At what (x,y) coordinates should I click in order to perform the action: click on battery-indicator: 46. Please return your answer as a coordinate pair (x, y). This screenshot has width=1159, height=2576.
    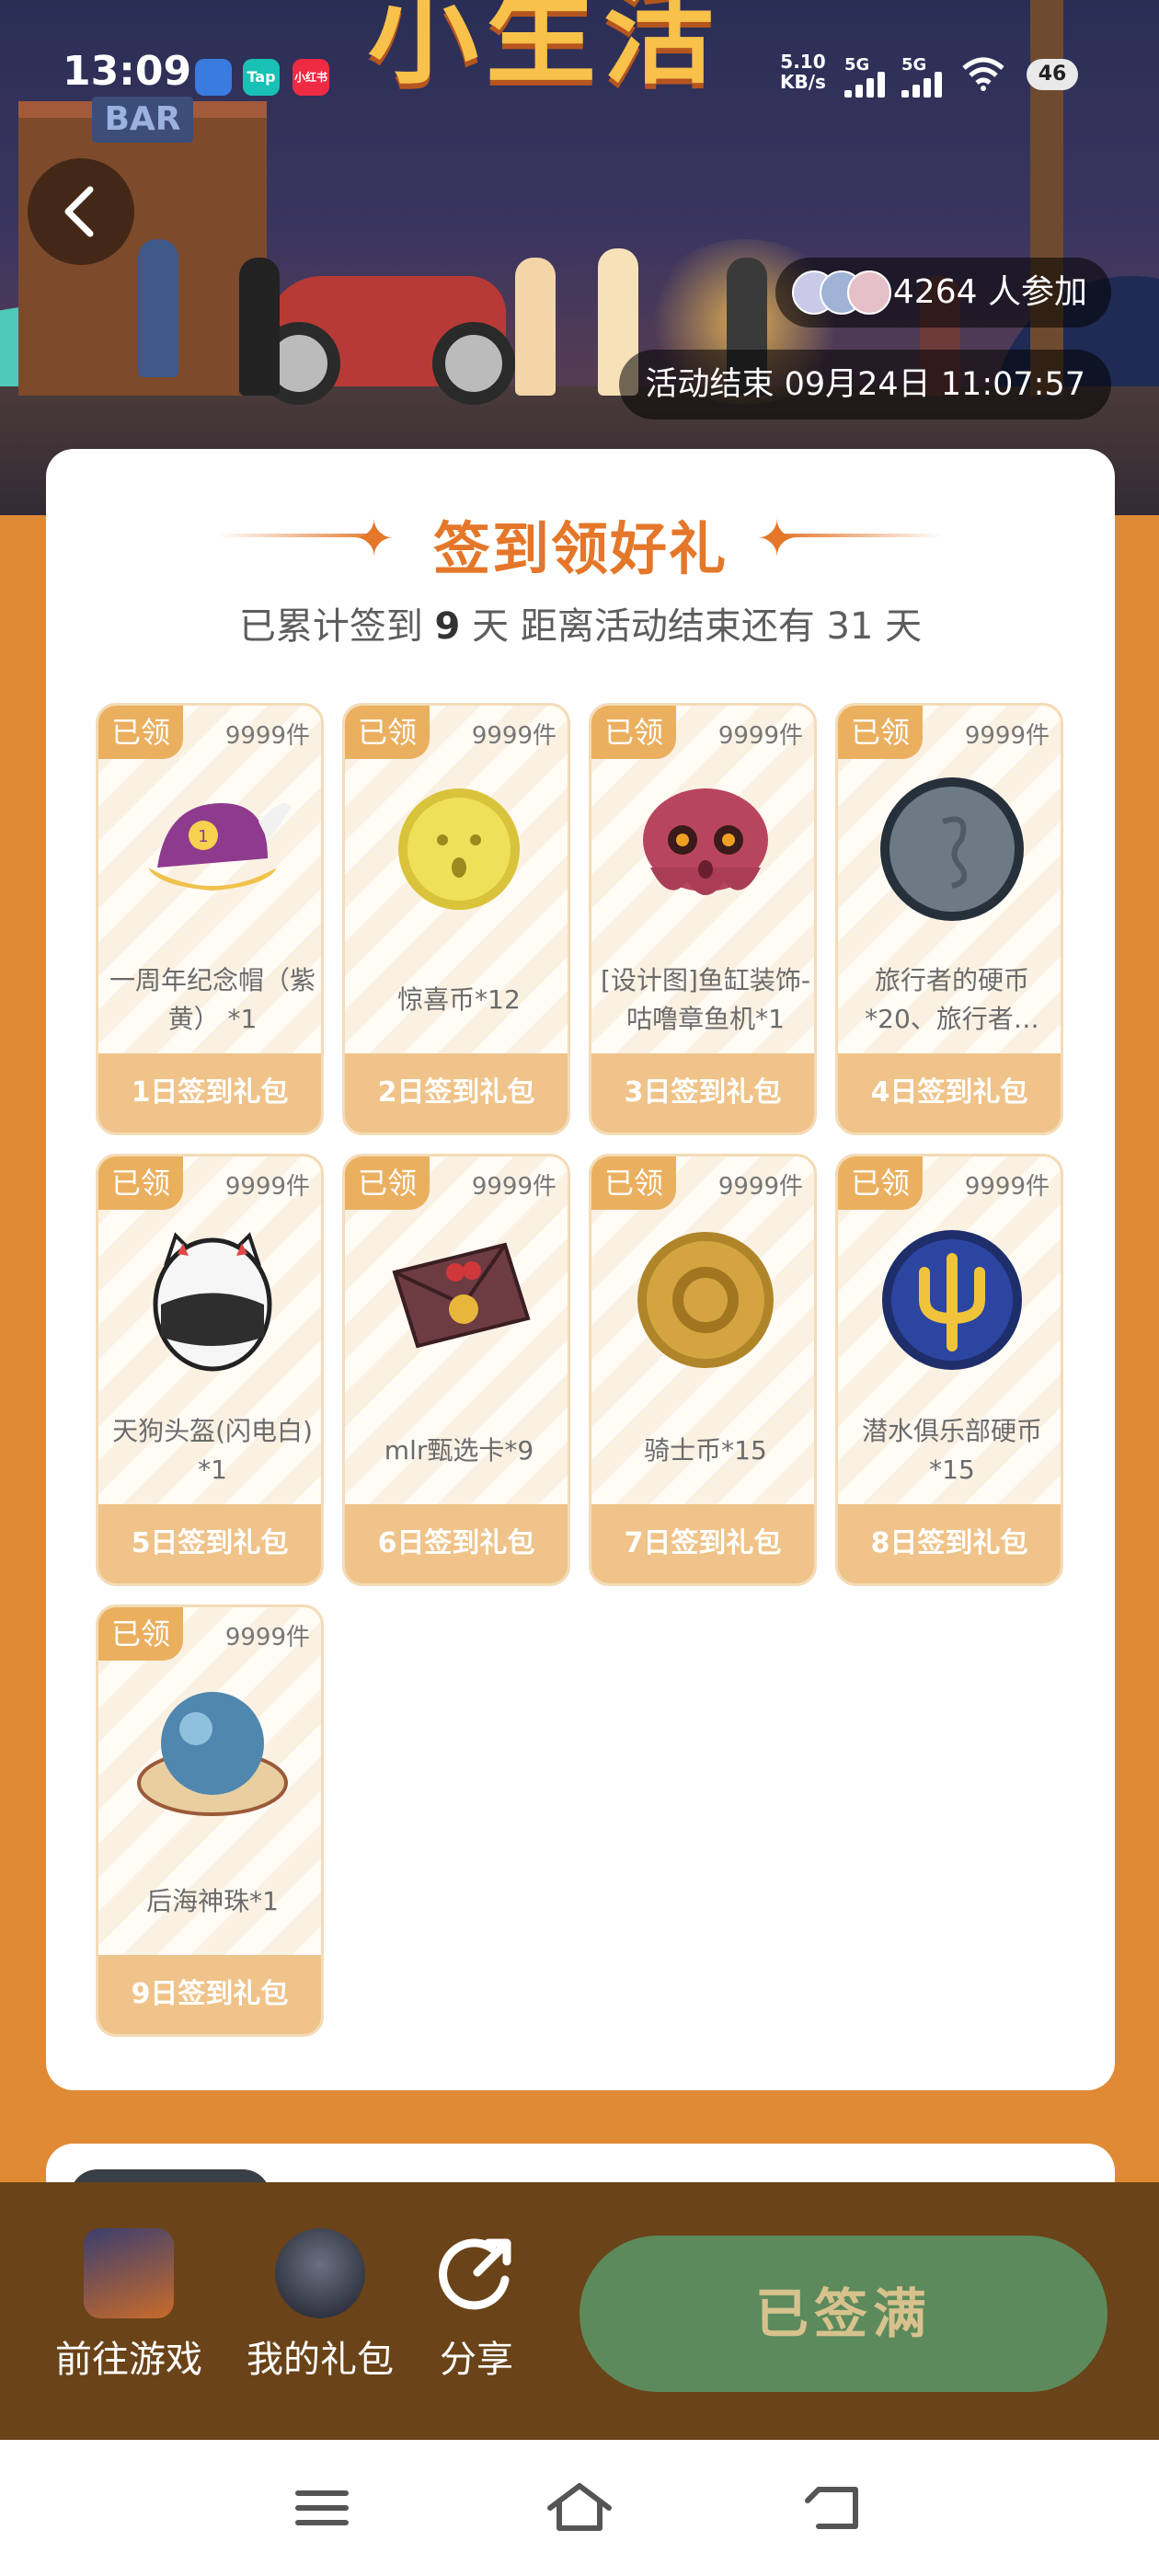
    Looking at the image, I should click on (1052, 74).